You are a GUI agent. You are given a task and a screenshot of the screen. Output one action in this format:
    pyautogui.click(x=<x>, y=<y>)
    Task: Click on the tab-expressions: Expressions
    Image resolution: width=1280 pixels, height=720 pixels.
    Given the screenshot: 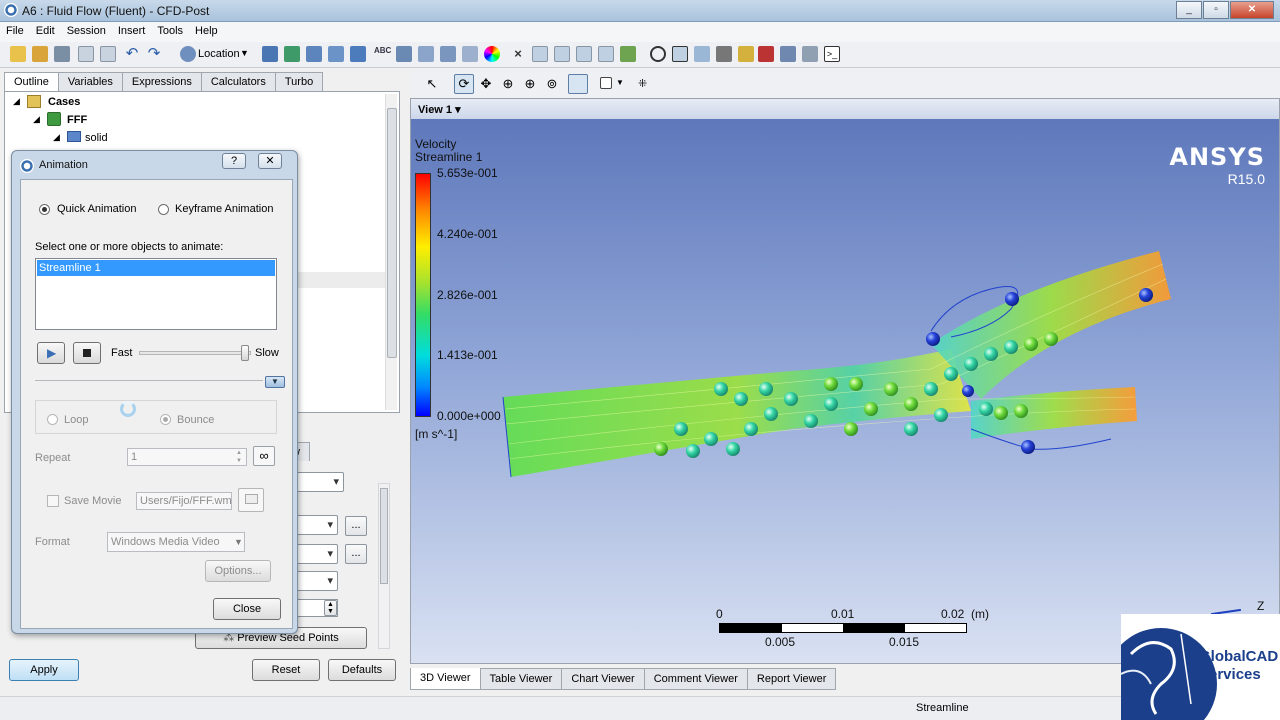 What is the action you would take?
    pyautogui.click(x=161, y=81)
    